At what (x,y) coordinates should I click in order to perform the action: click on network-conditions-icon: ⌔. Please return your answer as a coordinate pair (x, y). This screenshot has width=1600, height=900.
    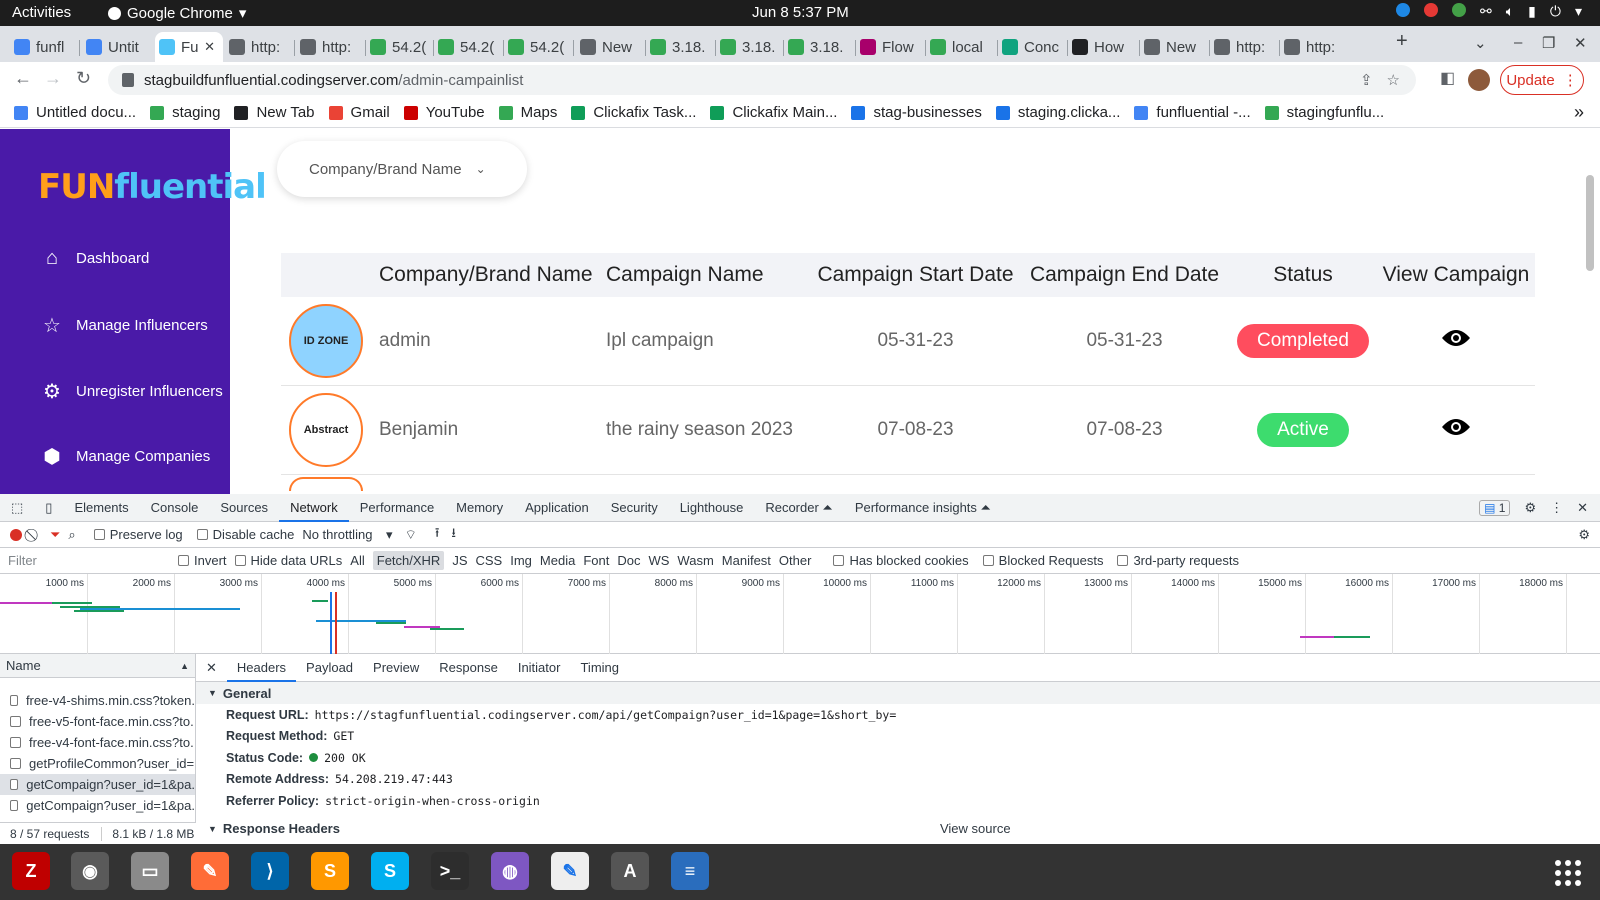
    Looking at the image, I should click on (411, 535).